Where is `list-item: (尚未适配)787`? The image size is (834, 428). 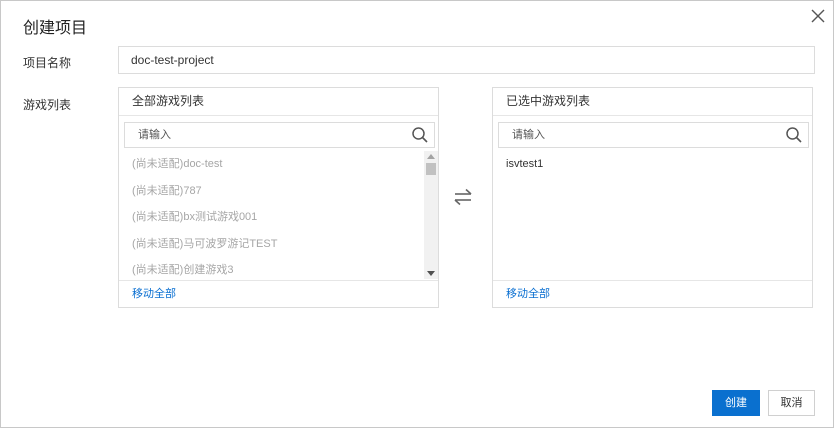 list-item: (尚未适配)787 is located at coordinates (167, 190).